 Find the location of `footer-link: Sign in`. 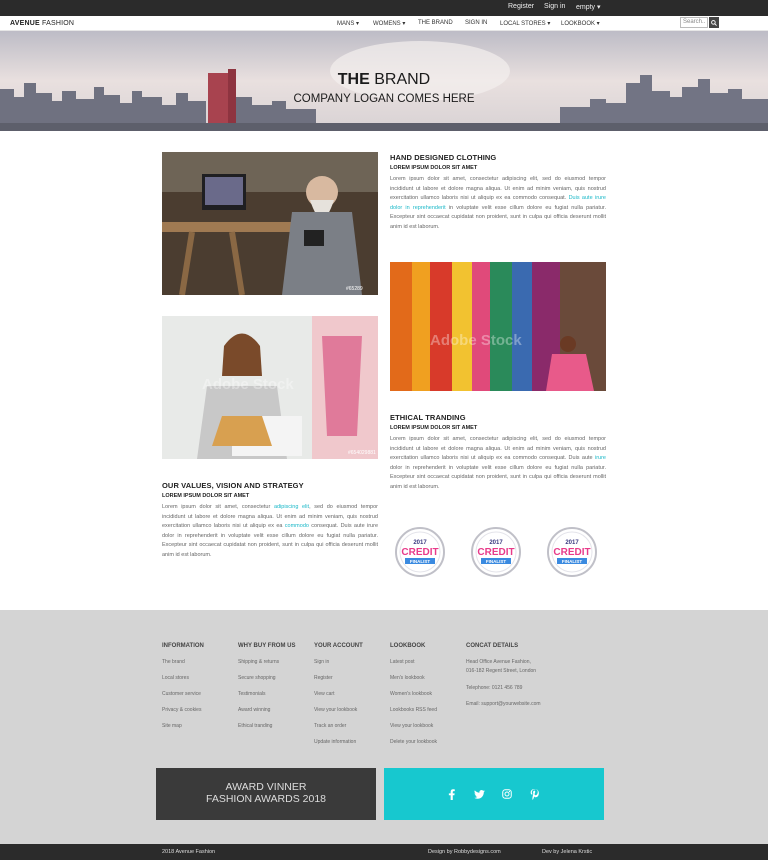

footer-link: Sign in is located at coordinates (321, 662).